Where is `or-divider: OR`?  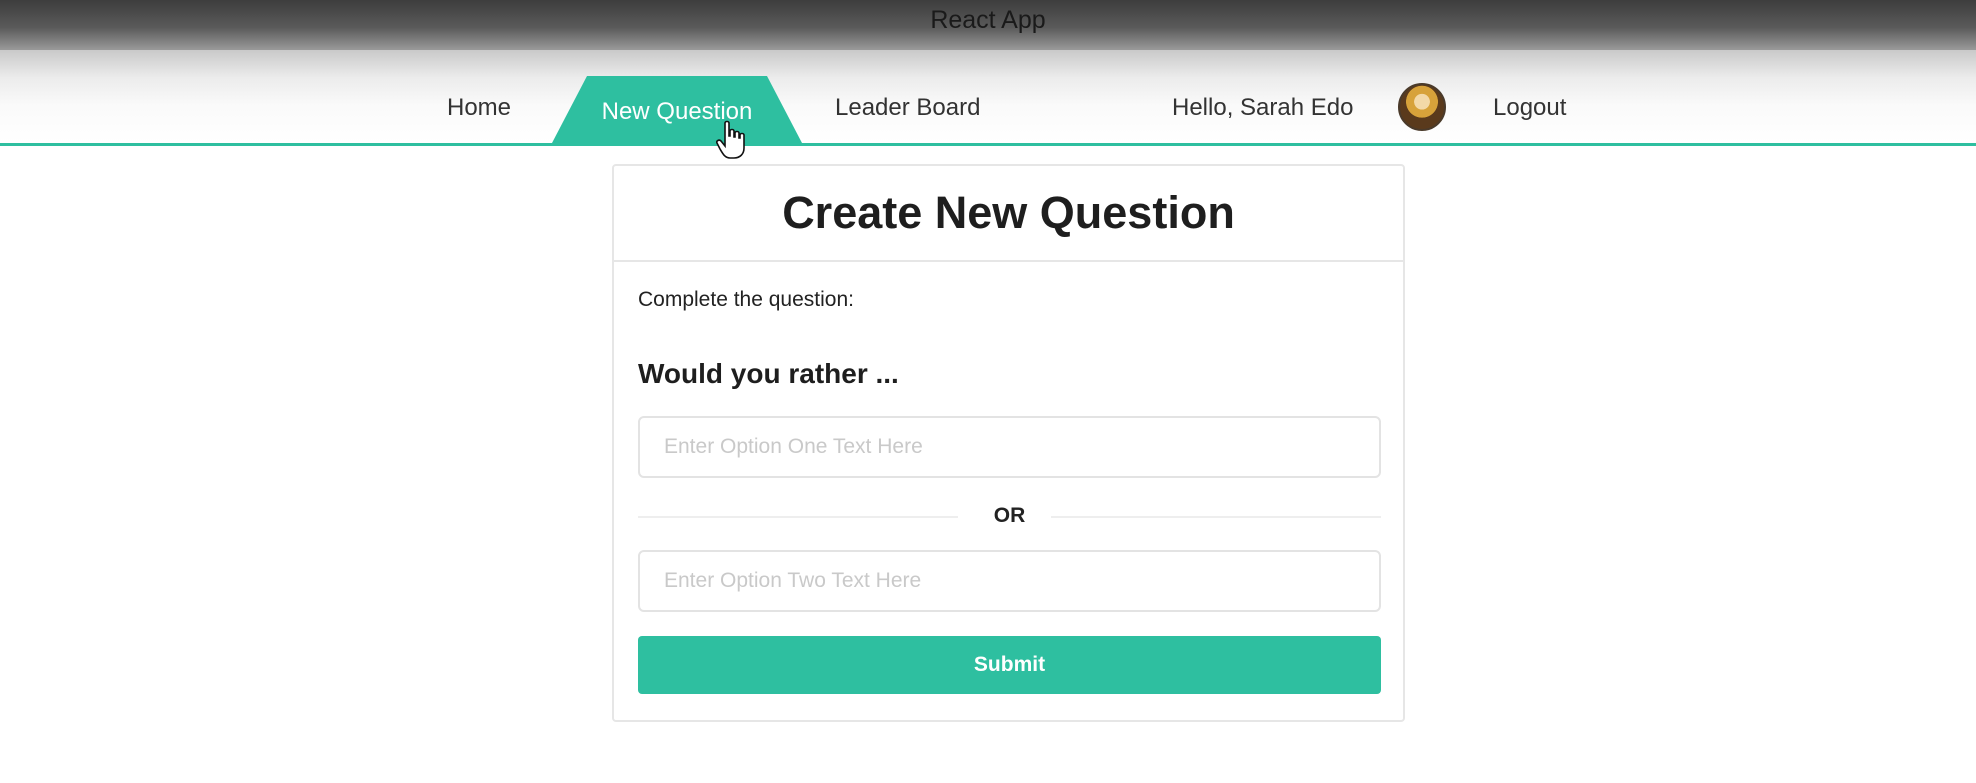 or-divider: OR is located at coordinates (1009, 517).